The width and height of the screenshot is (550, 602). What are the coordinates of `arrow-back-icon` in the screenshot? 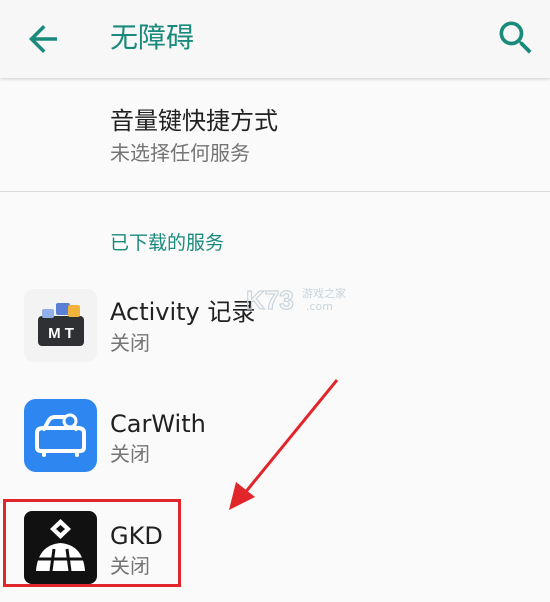 It's located at (43, 39).